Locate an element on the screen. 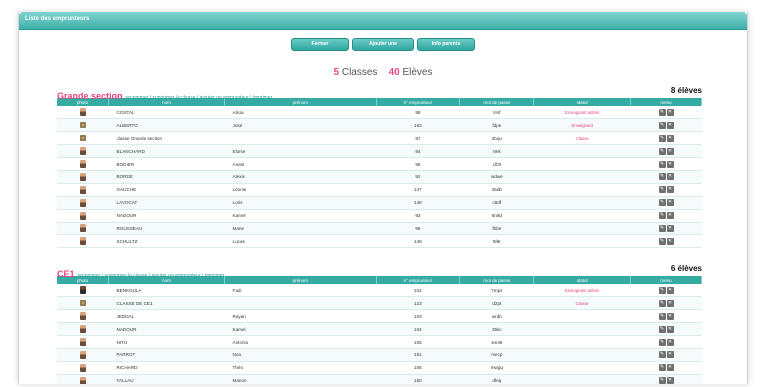  last-name-cell: ROUSSEAU is located at coordinates (166, 229).